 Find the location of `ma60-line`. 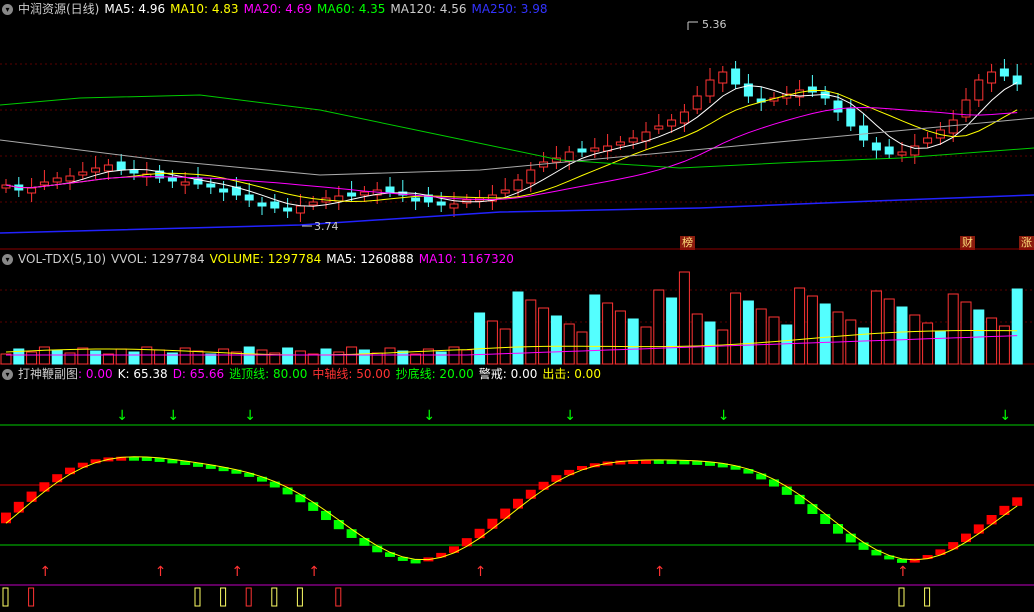

ma60-line is located at coordinates (517, 131).